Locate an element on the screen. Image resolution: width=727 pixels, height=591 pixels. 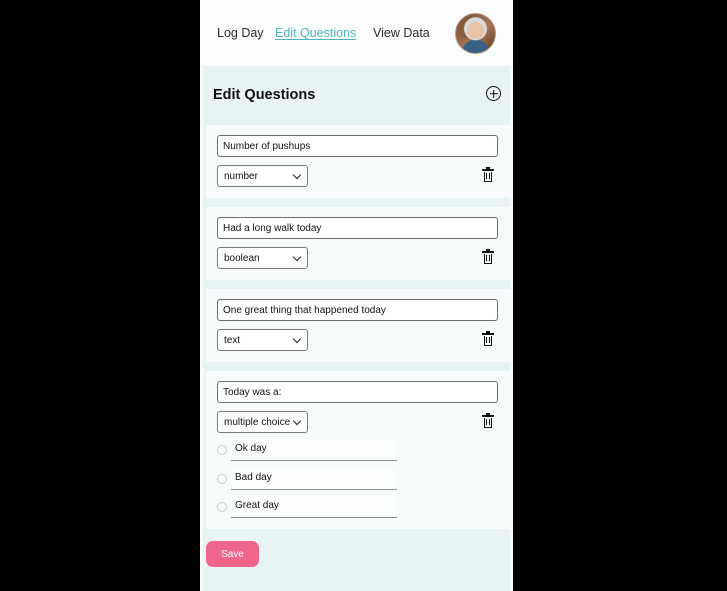
choice-option-input: Great day is located at coordinates (314, 507).